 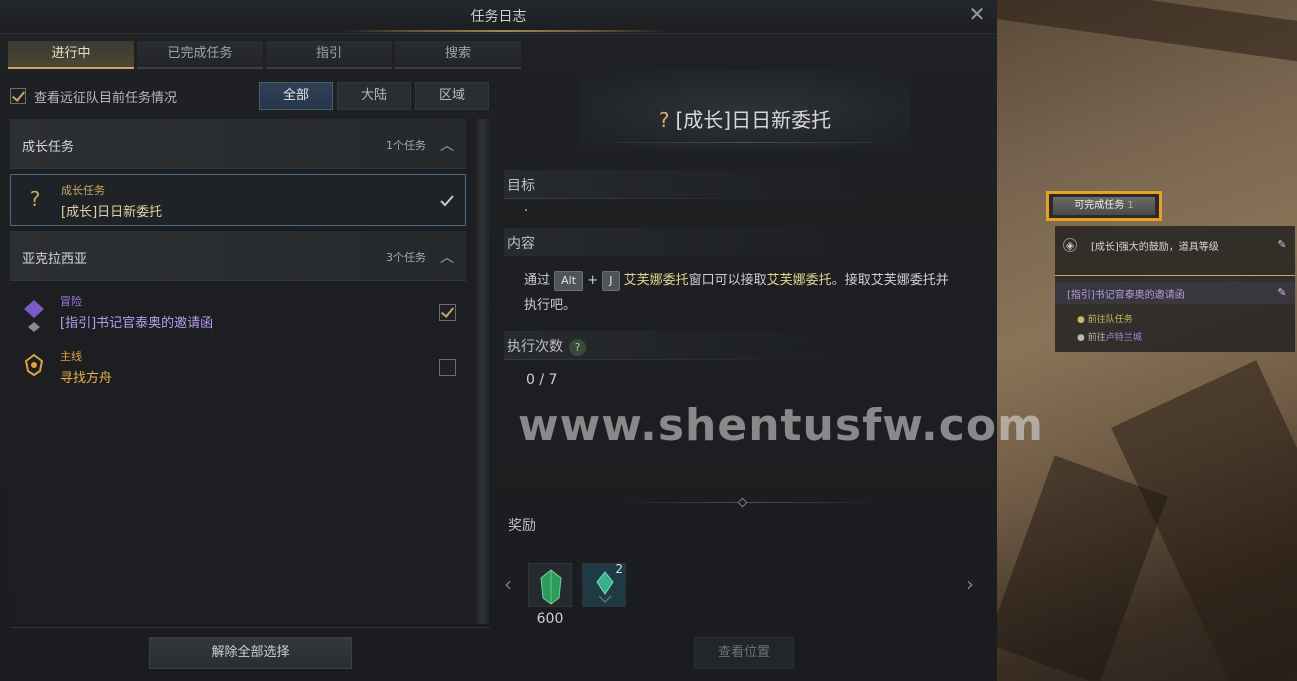 What do you see at coordinates (250, 653) in the screenshot?
I see `deselect-all-button: 解除全部选择` at bounding box center [250, 653].